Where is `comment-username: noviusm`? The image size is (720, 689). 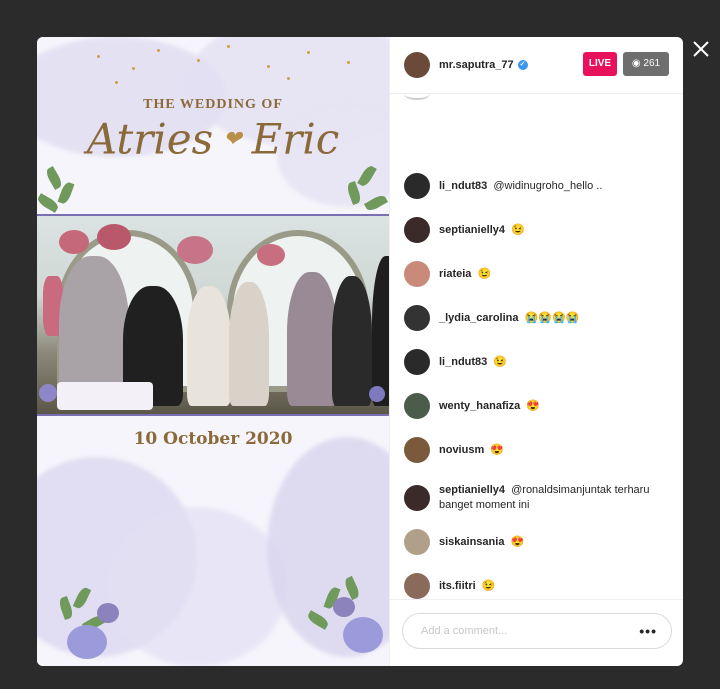
comment-username: noviusm is located at coordinates (461, 450).